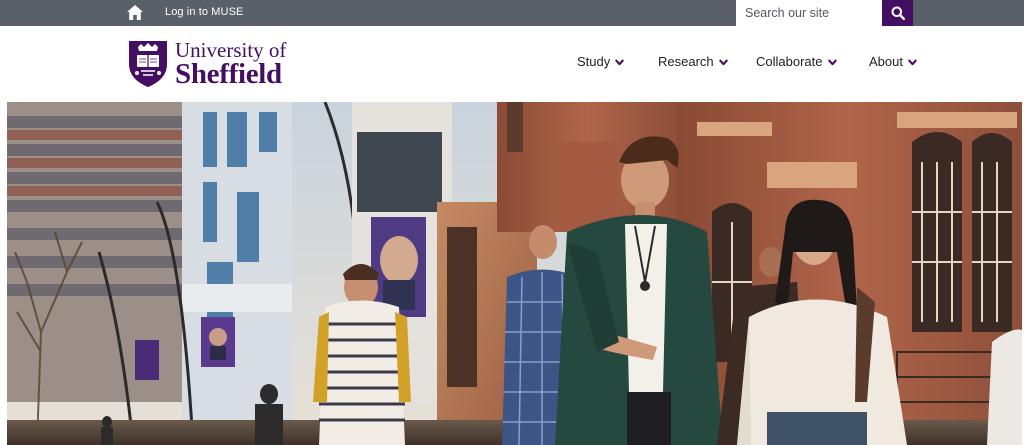 The image size is (1024, 445). I want to click on search-button, so click(897, 13).